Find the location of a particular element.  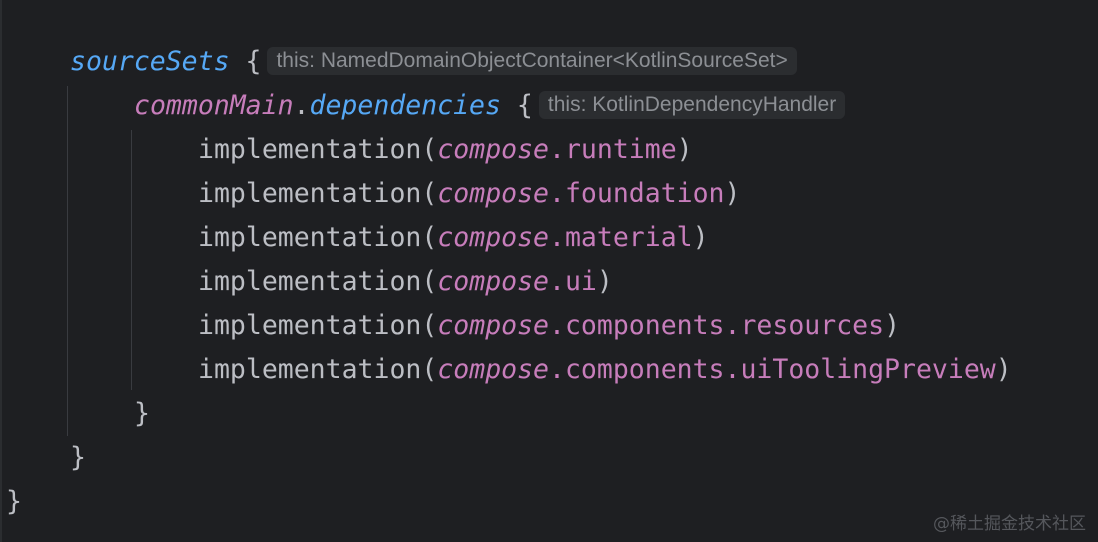

watermark: @稀土掘金技术社区 is located at coordinates (1009, 524).